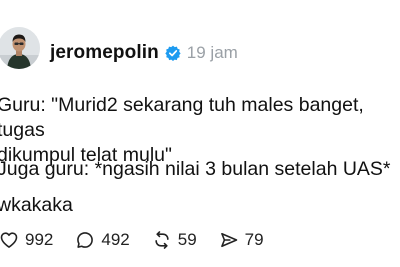  I want to click on reply-count: 492, so click(115, 239).